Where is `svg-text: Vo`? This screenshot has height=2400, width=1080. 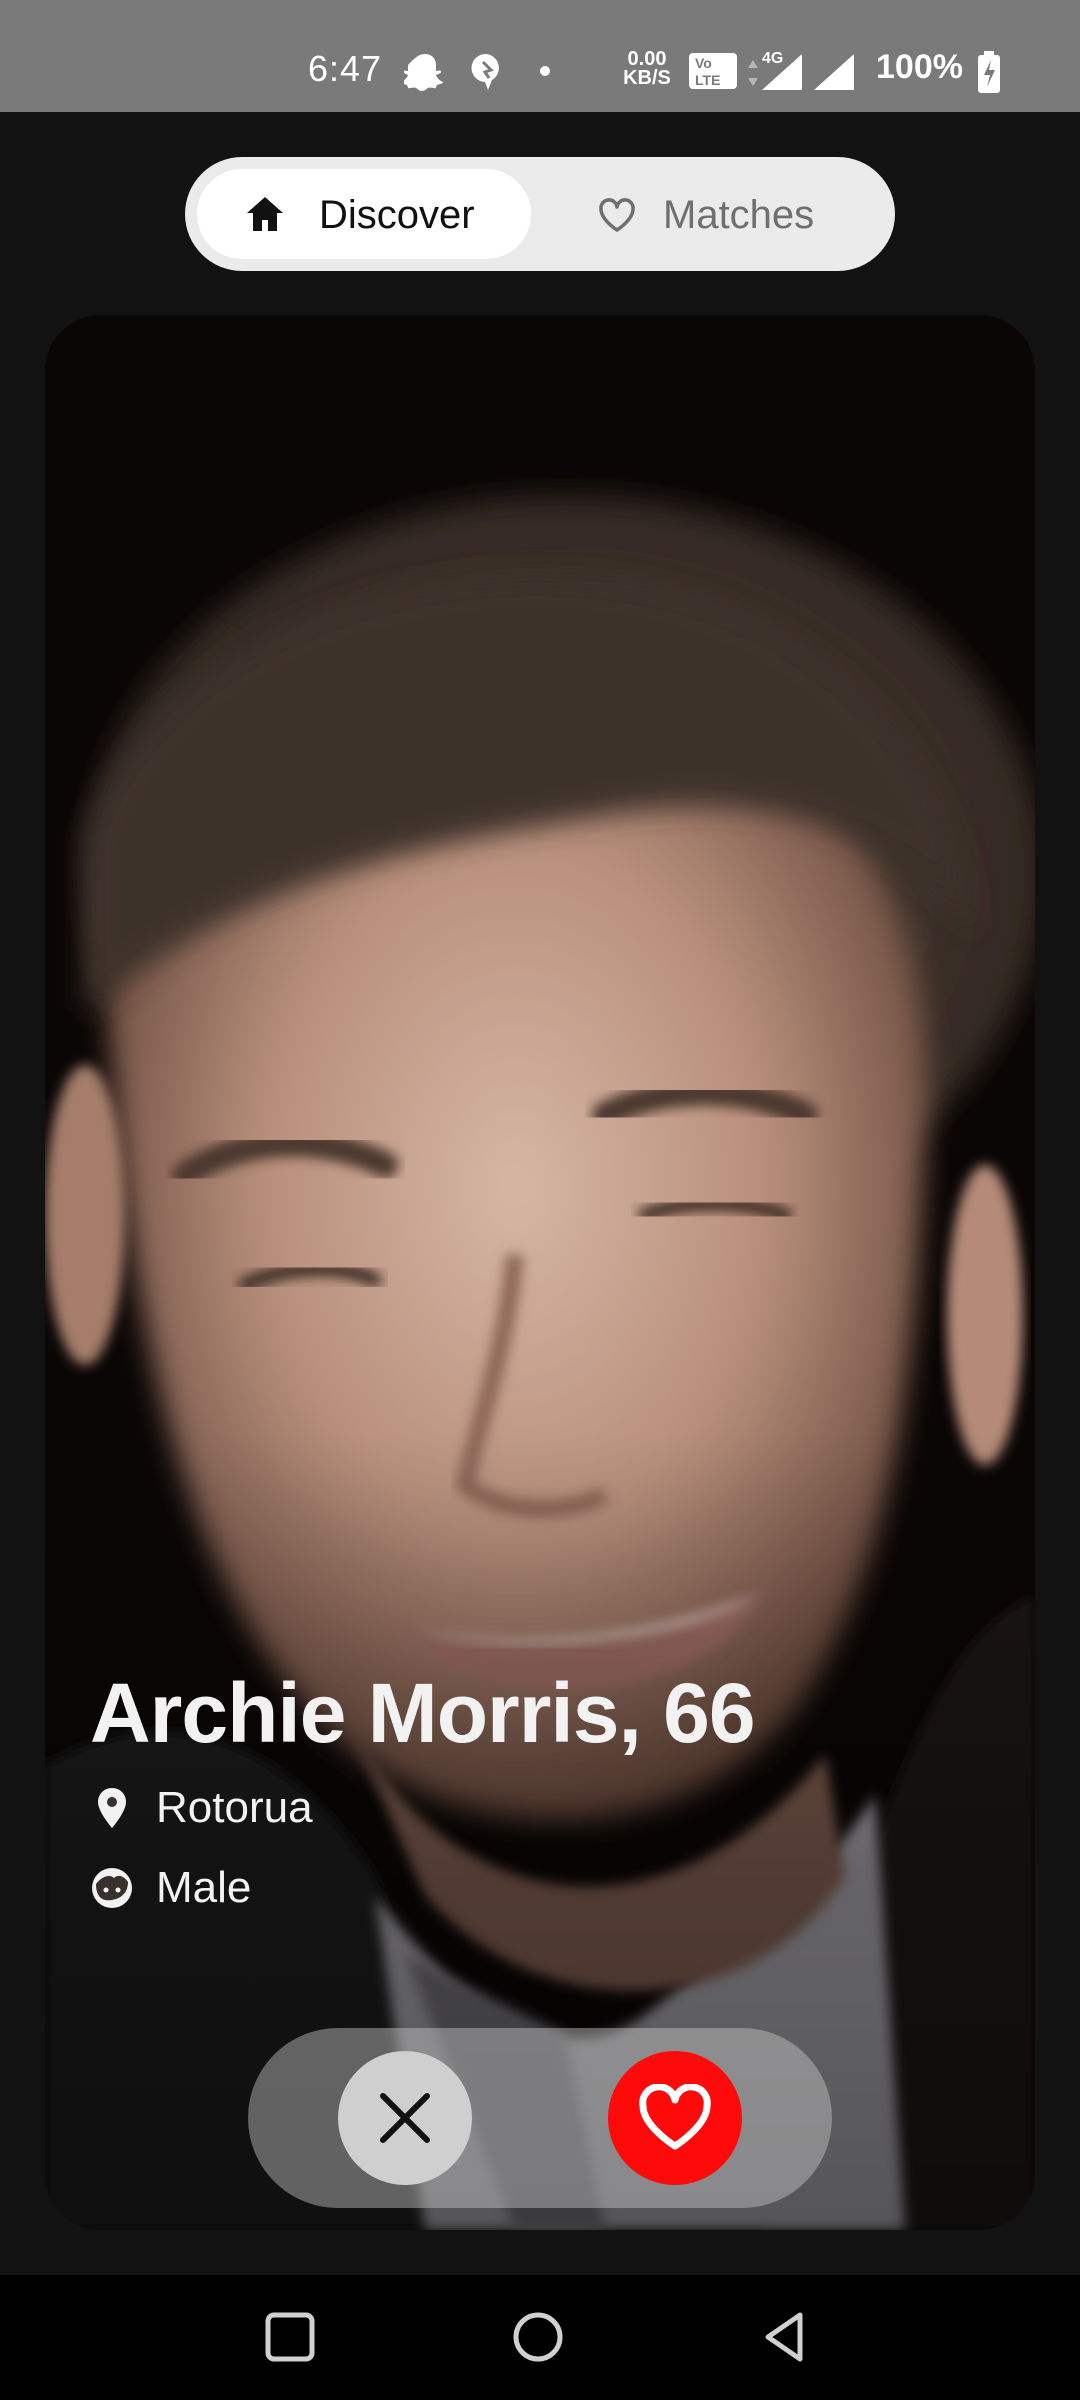 svg-text: Vo is located at coordinates (703, 63).